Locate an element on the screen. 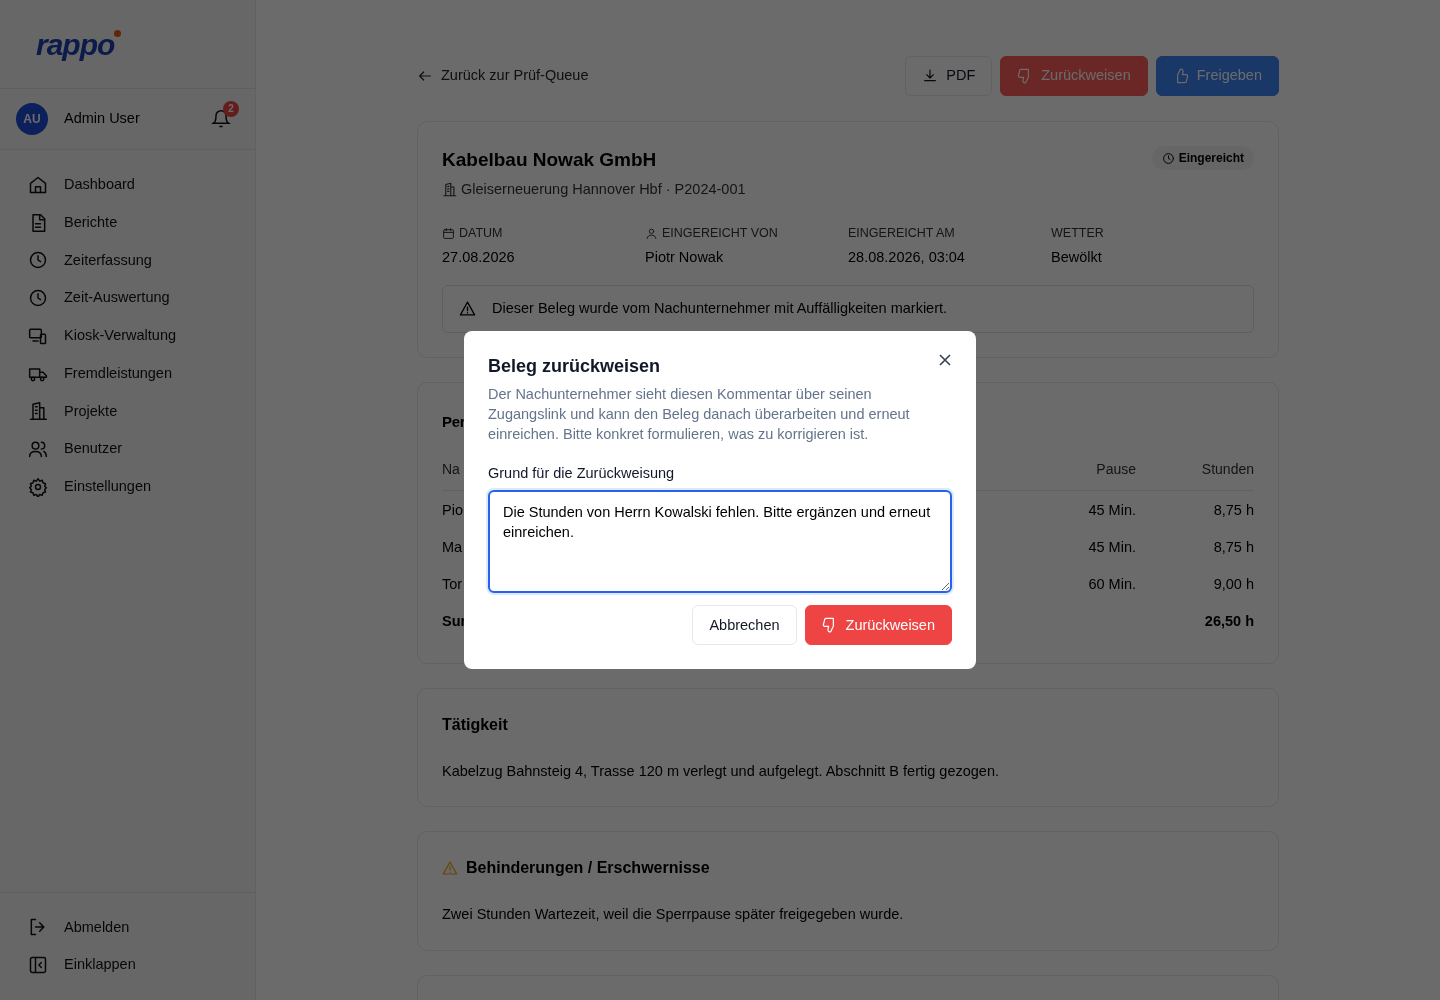  sidebar-collapse-icon is located at coordinates (38, 965).